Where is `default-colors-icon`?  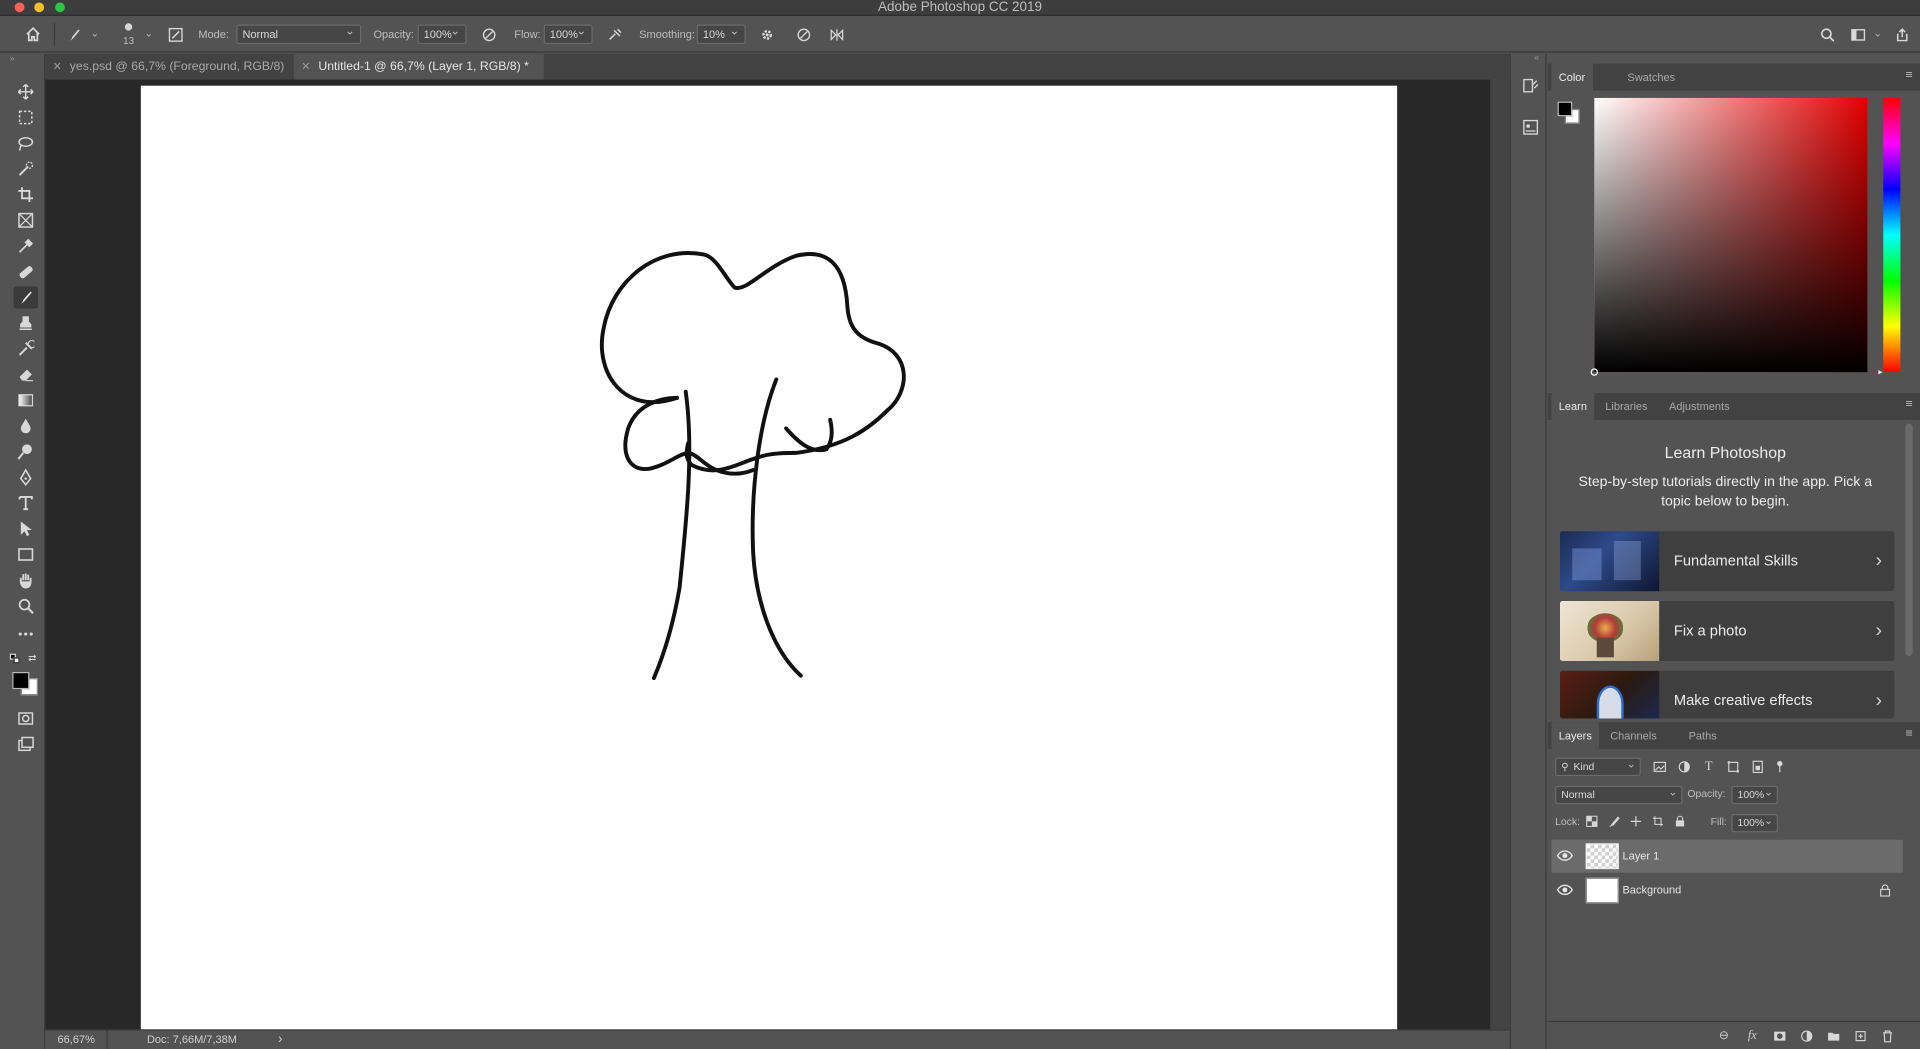
default-colors-icon is located at coordinates (14, 658).